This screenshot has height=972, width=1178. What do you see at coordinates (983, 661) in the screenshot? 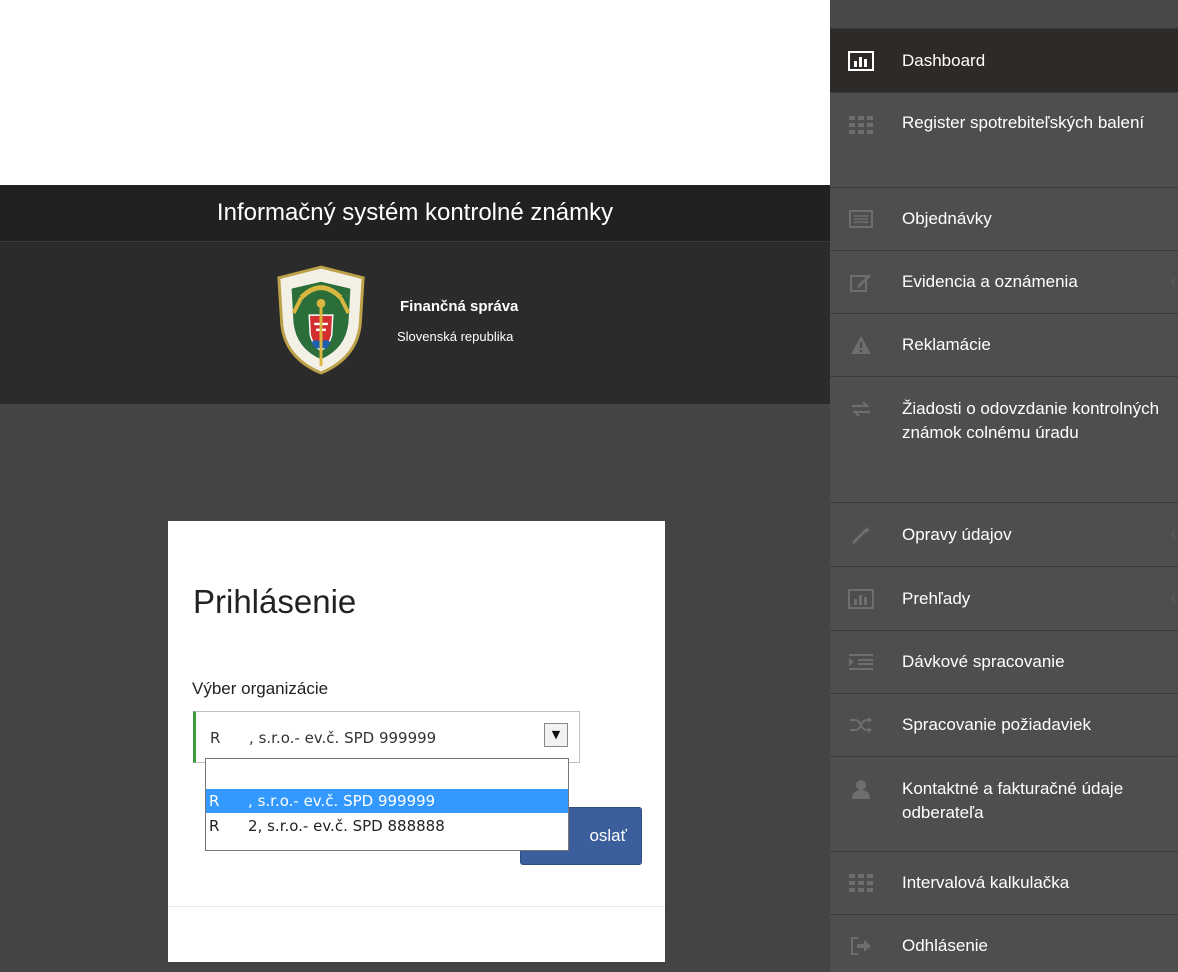
I see `sidebar-item-label: Dávkové spracovanie` at bounding box center [983, 661].